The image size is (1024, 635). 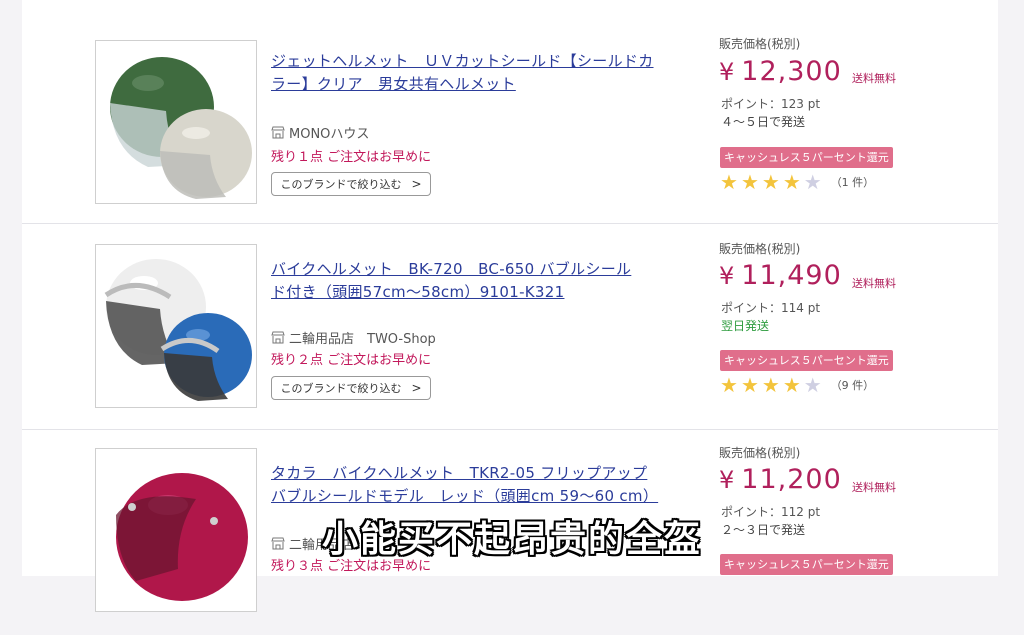 I want to click on delivery-time: ４〜５日で発送, so click(x=763, y=122).